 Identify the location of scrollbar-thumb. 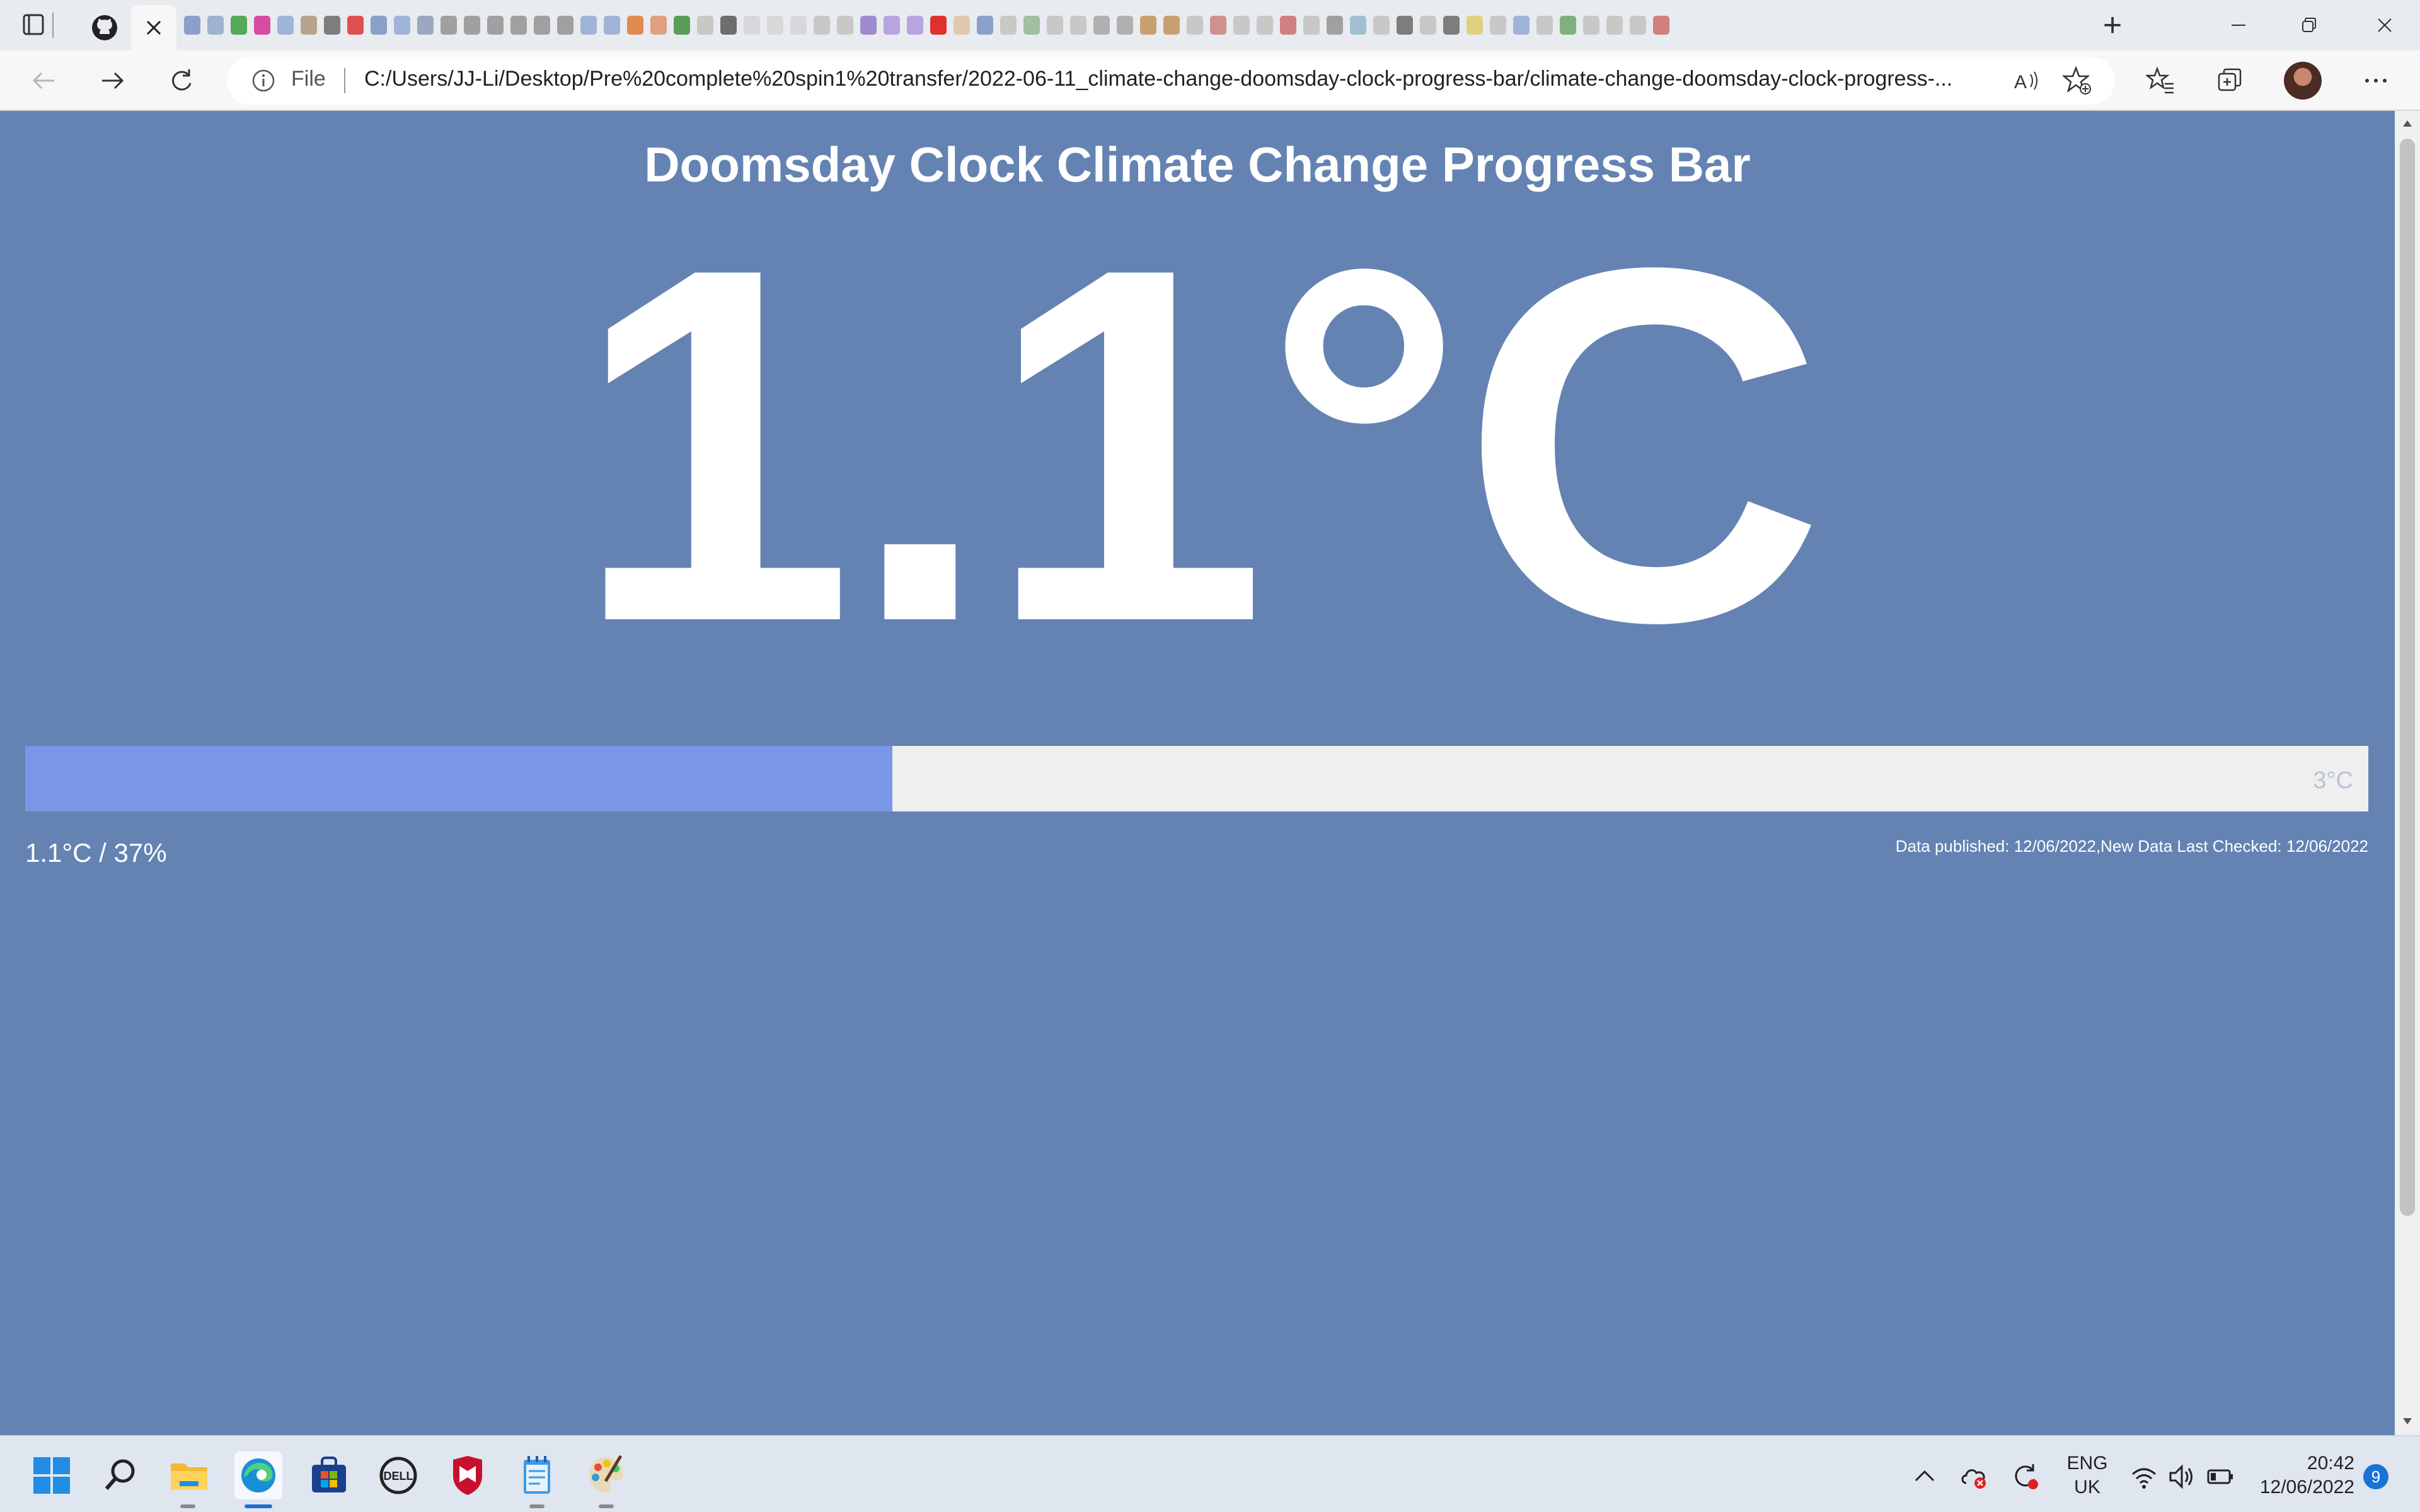
(2407, 677).